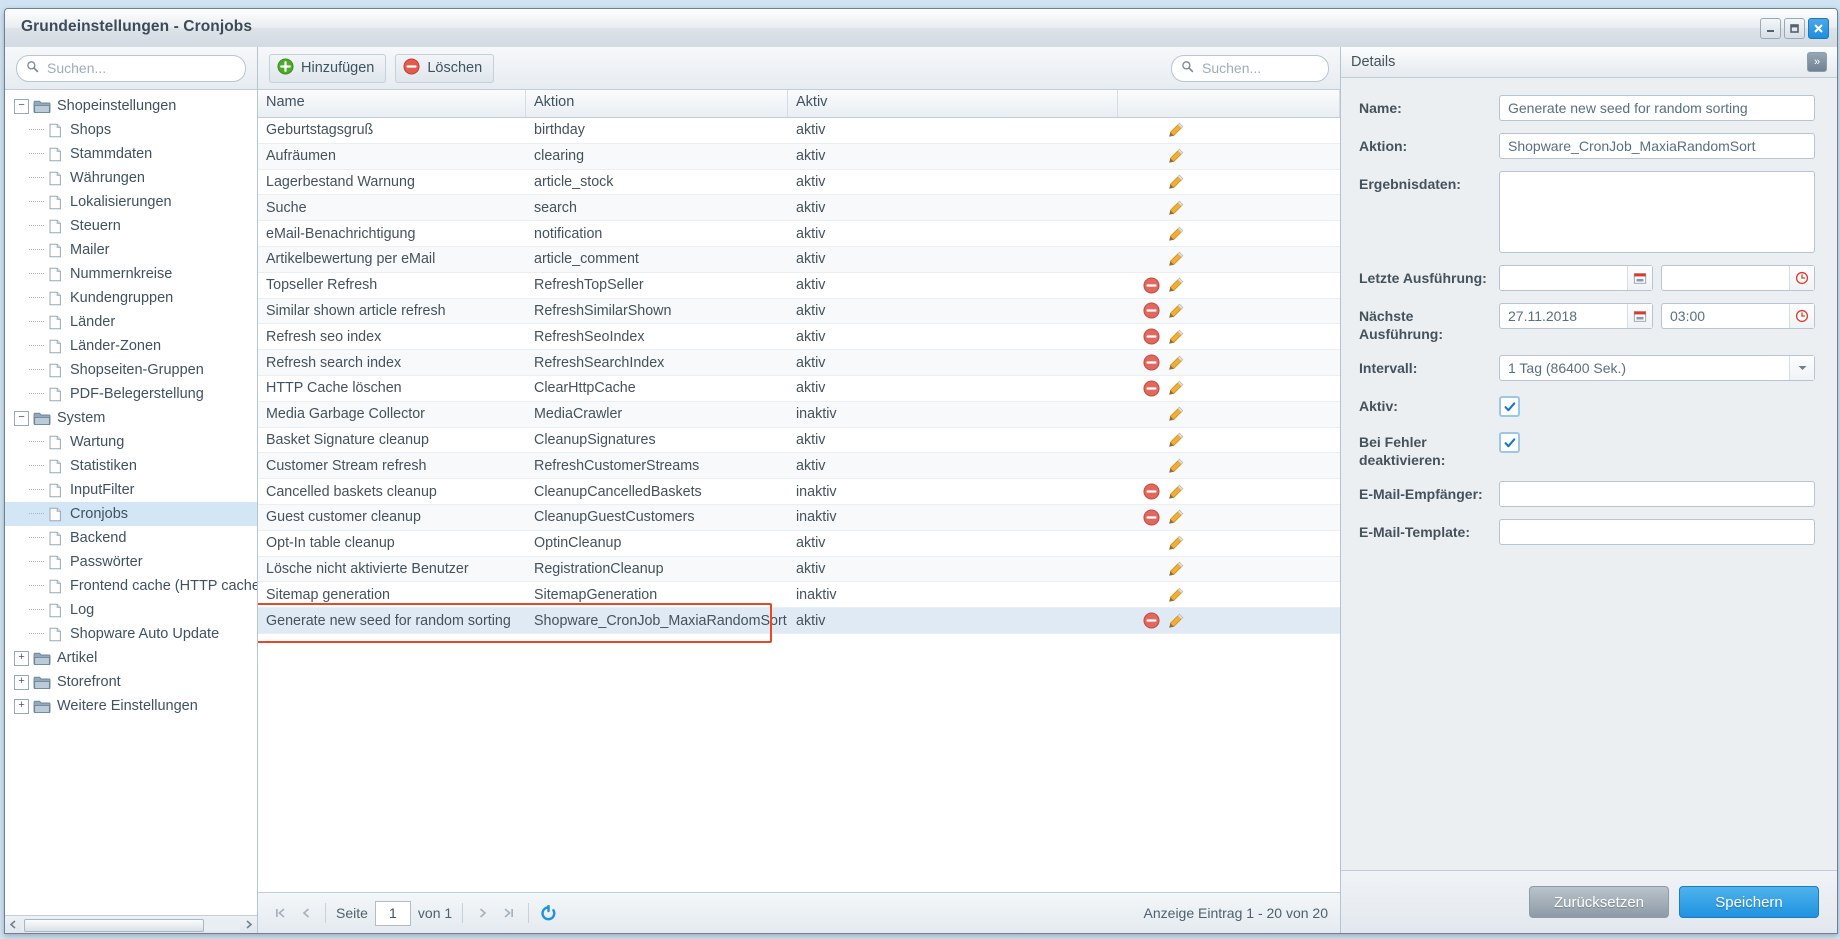 This screenshot has height=939, width=1840. What do you see at coordinates (799, 183) in the screenshot?
I see `table-row: Lagerbestand Warnung article_stock aktiv` at bounding box center [799, 183].